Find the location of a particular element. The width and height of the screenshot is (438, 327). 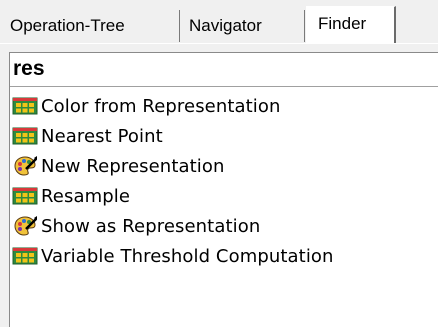

list-item-label: Nearest Point is located at coordinates (102, 136).